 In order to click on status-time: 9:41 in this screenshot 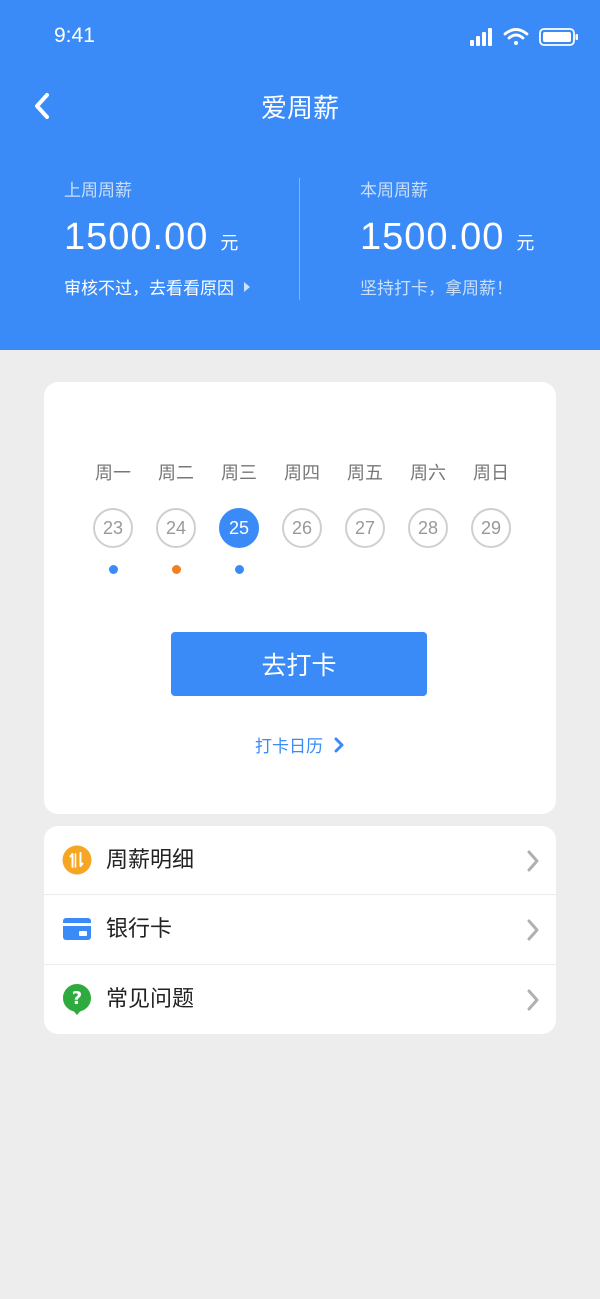, I will do `click(74, 35)`.